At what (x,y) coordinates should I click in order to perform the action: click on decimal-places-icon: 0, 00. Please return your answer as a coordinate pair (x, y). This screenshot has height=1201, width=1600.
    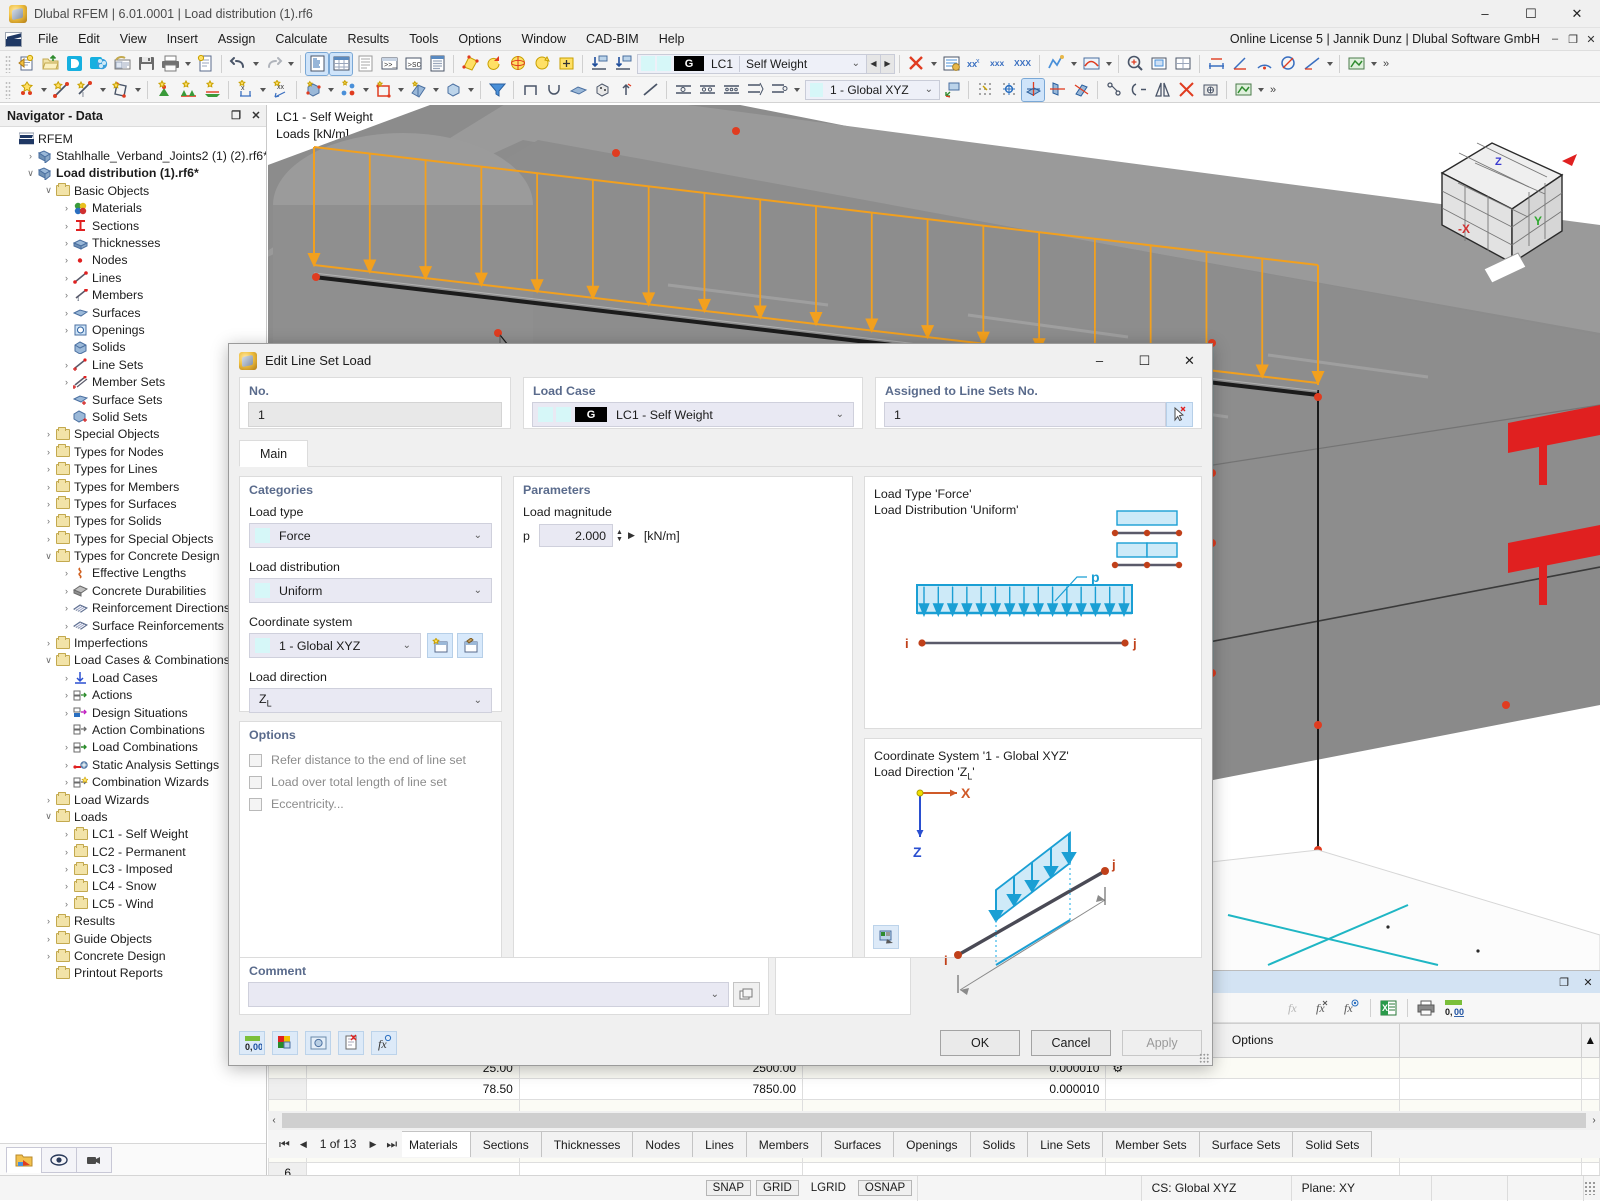
    Looking at the image, I should click on (1454, 1008).